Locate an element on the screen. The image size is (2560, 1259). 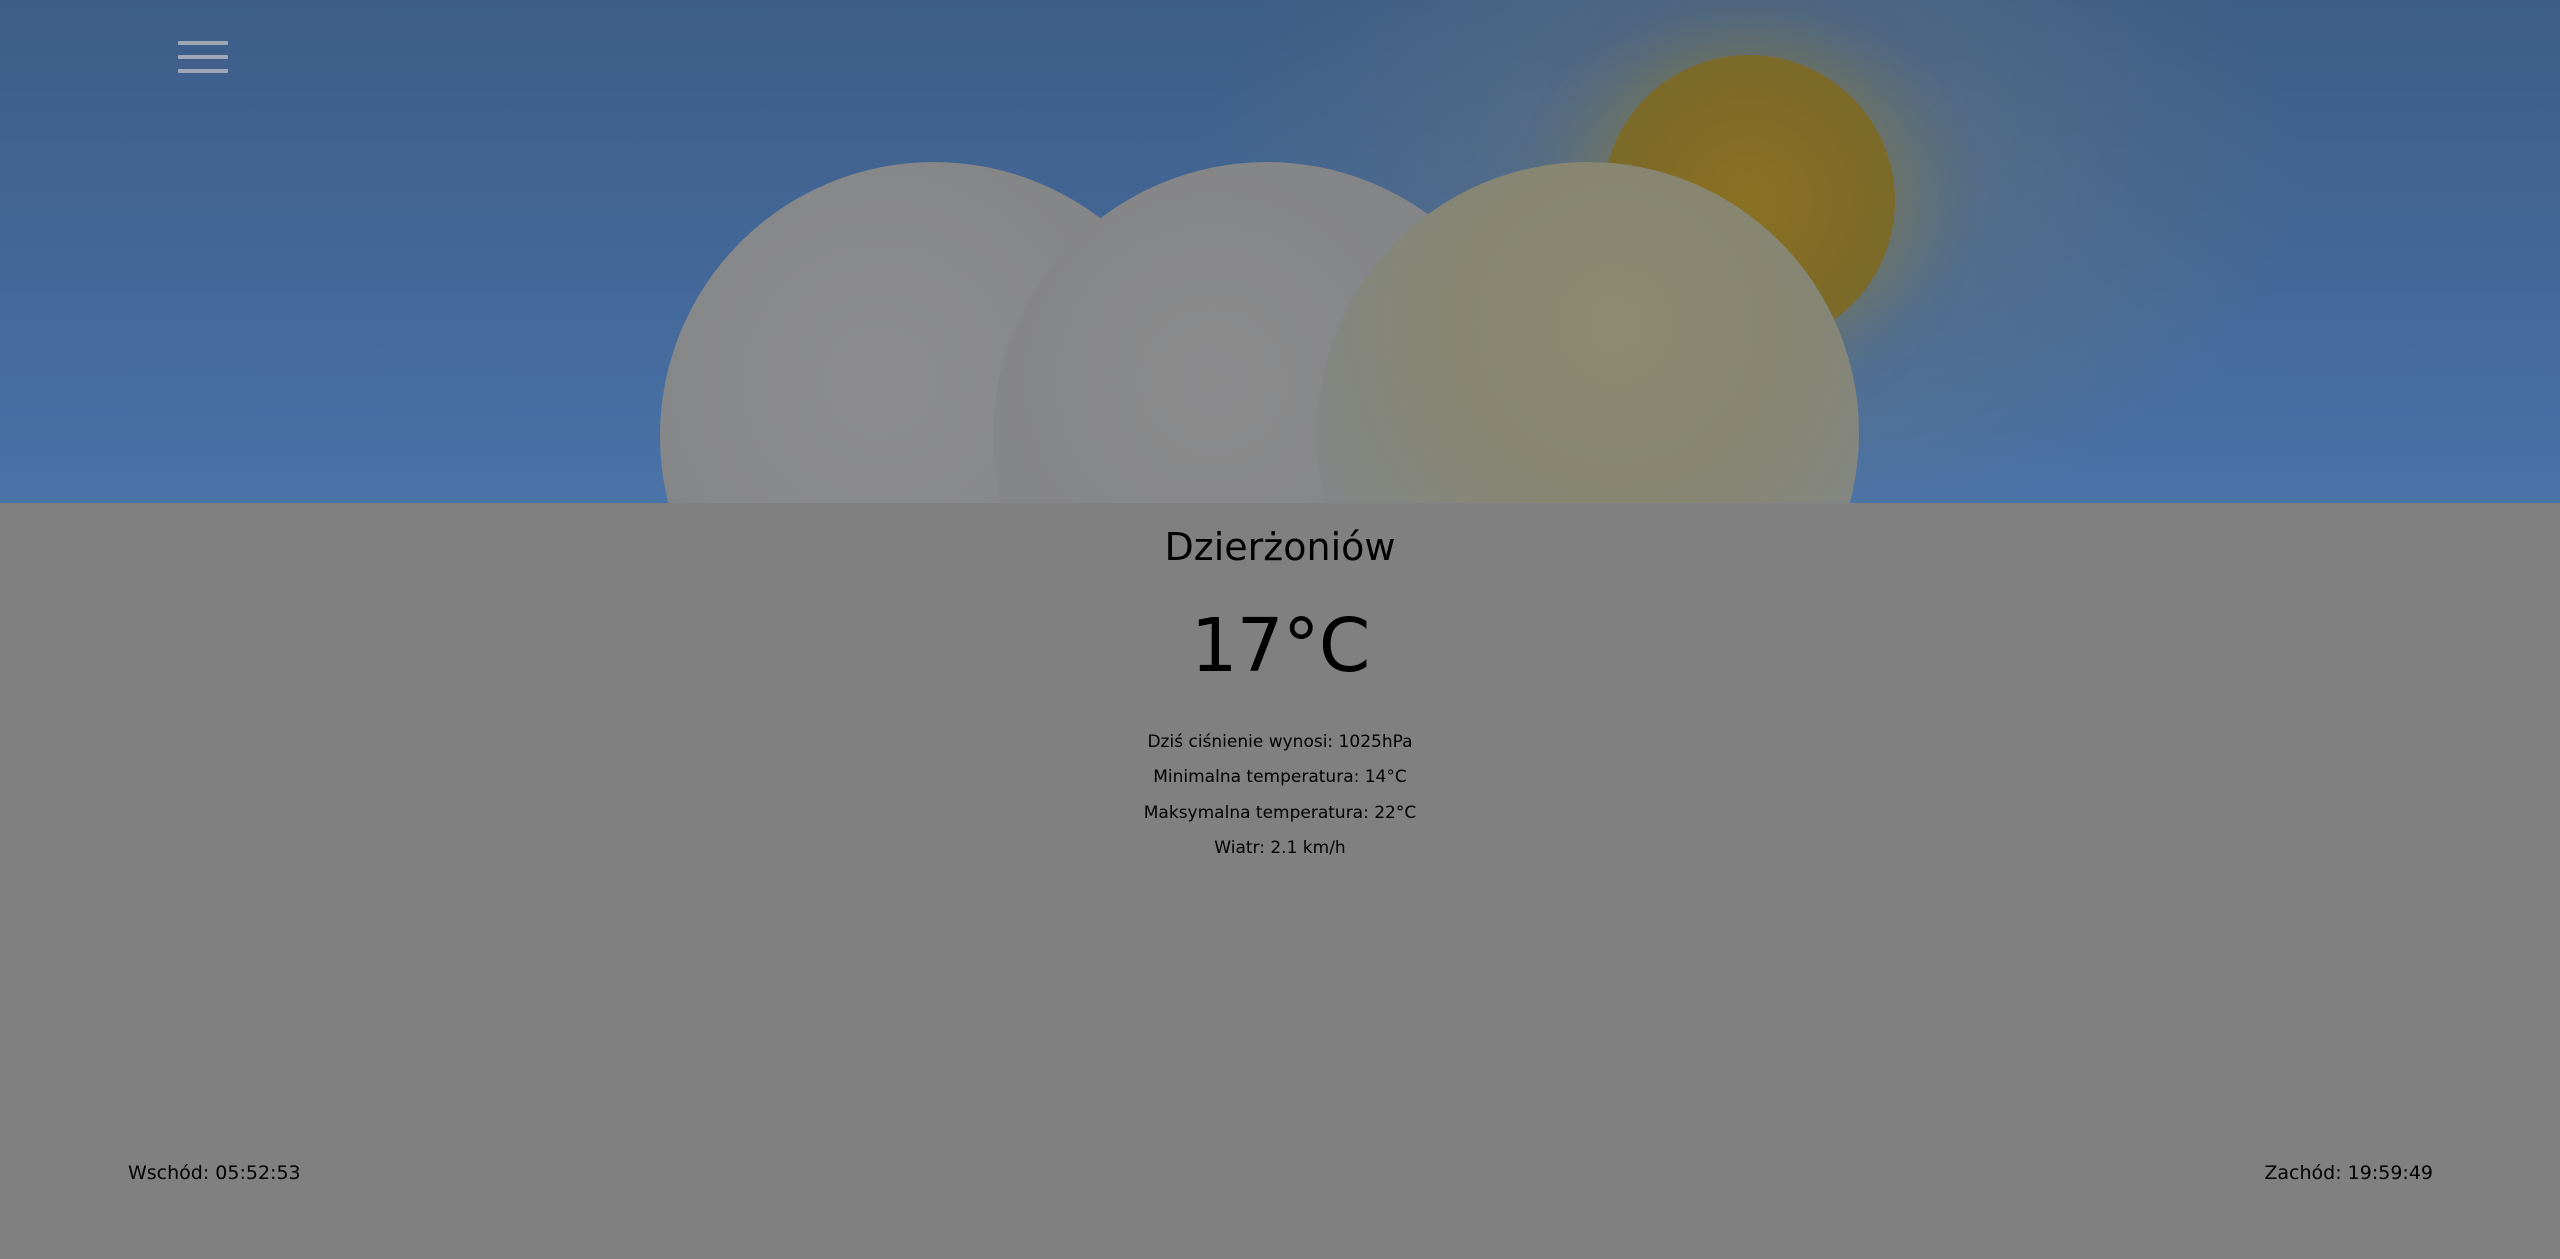
sunset-time: Zachód: 19:59:49 is located at coordinates (2348, 1173).